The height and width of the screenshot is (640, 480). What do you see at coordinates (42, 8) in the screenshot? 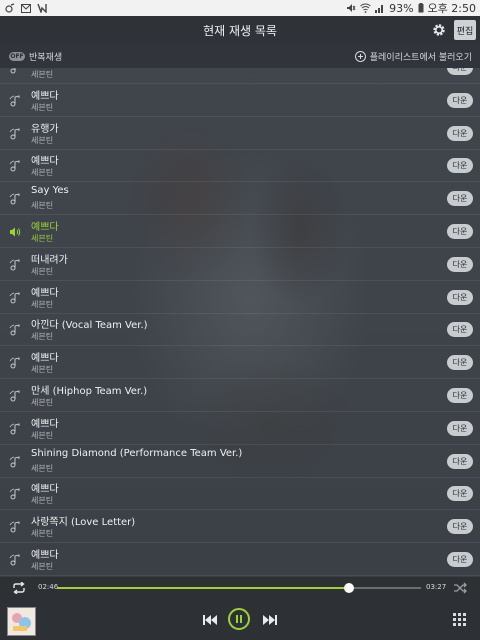
I see `app-icon` at bounding box center [42, 8].